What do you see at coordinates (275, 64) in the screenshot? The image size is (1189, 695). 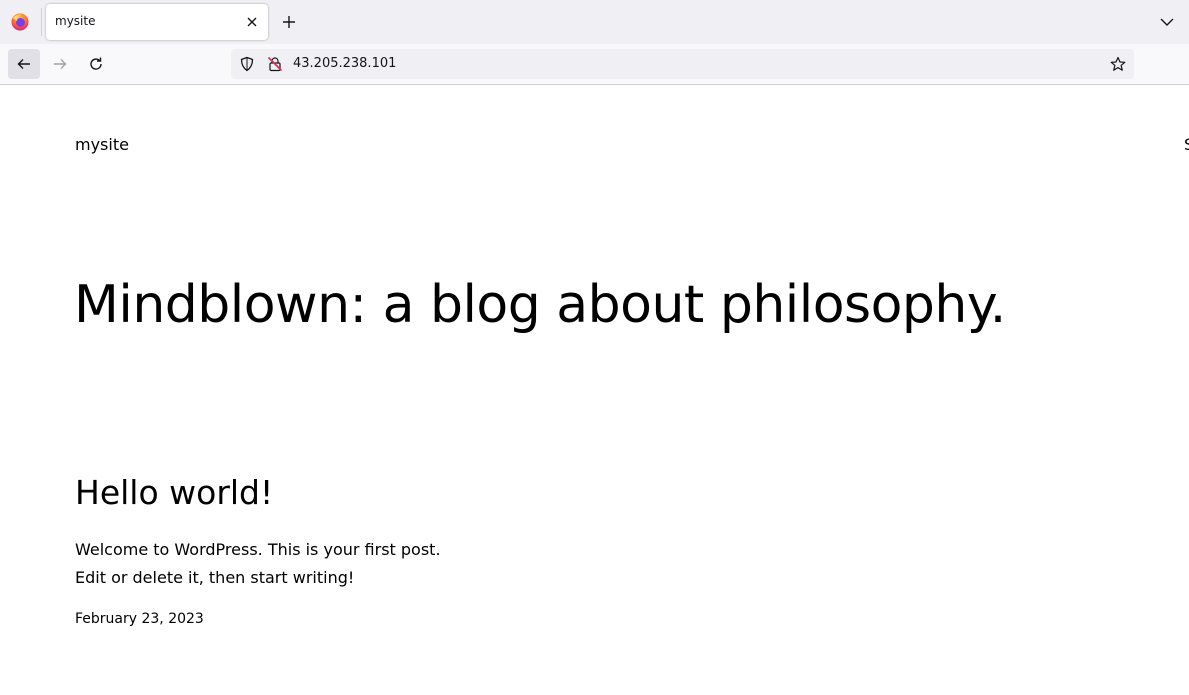 I see `insecure-lock-icon` at bounding box center [275, 64].